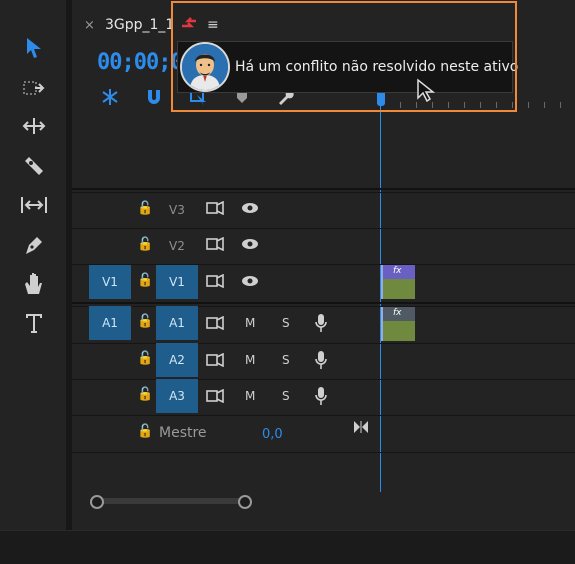  Describe the element at coordinates (272, 434) in the screenshot. I see `master-volume-value: 0,0` at that location.